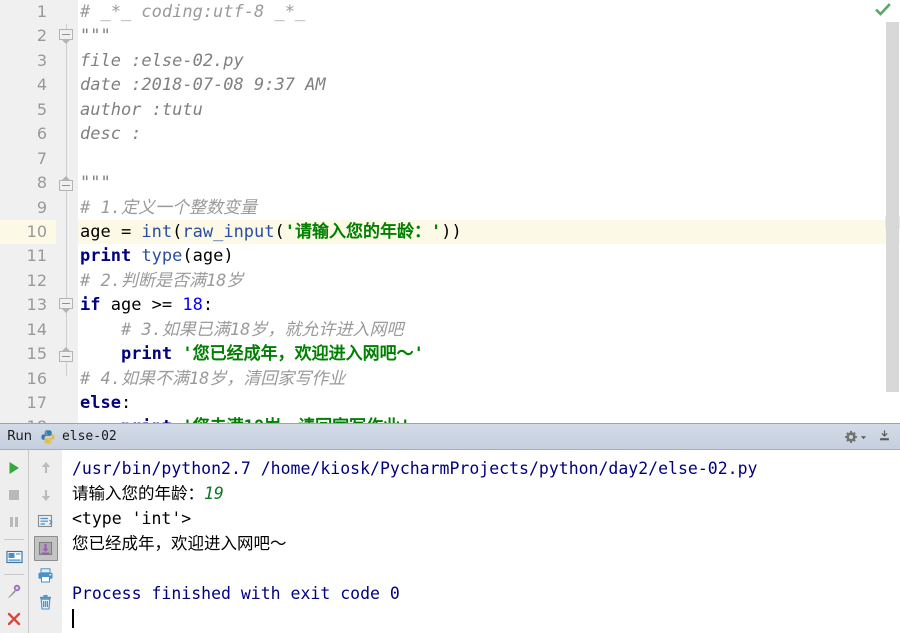 The height and width of the screenshot is (633, 900). I want to click on stop-icon, so click(14, 494).